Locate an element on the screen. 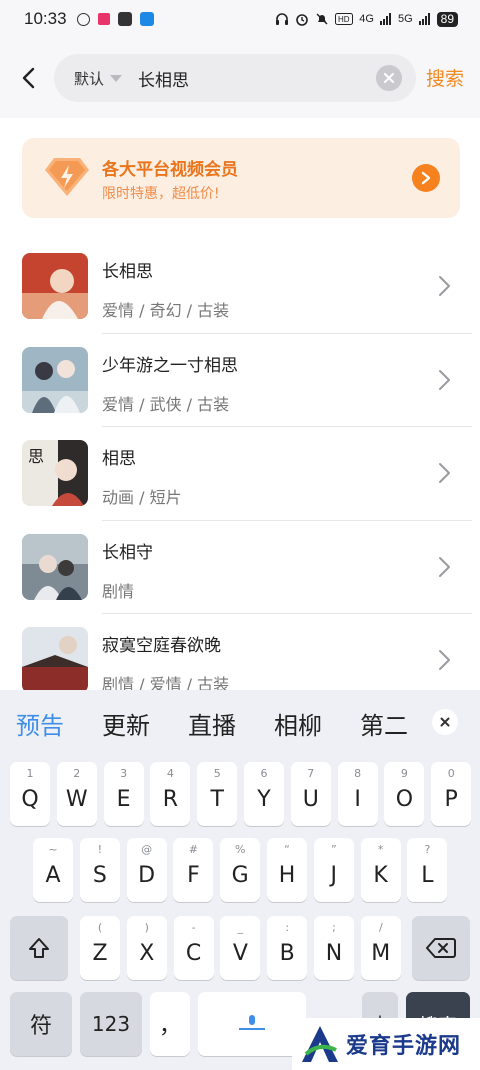 This screenshot has width=480, height=1070. key-secondary-symbol: ~ is located at coordinates (53, 849).